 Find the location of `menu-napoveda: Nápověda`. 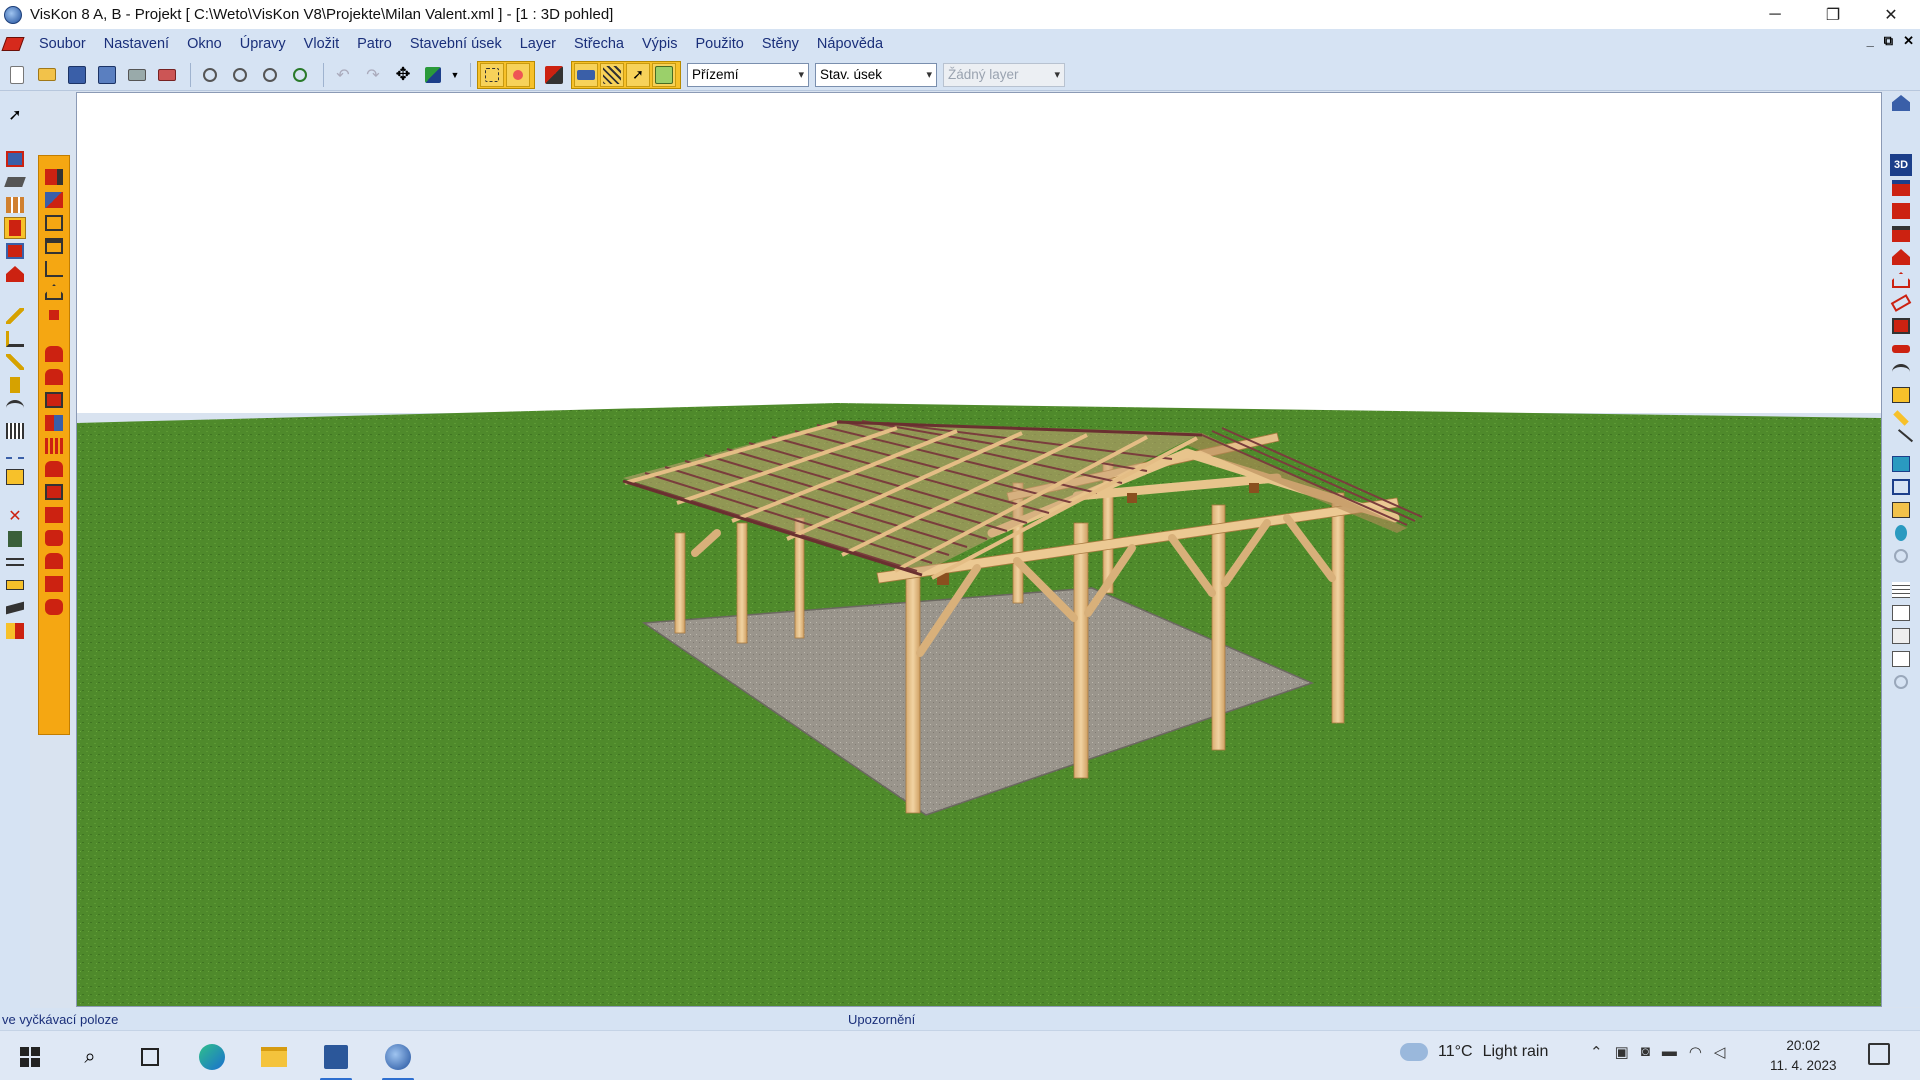

menu-napoveda: Nápověda is located at coordinates (850, 44).